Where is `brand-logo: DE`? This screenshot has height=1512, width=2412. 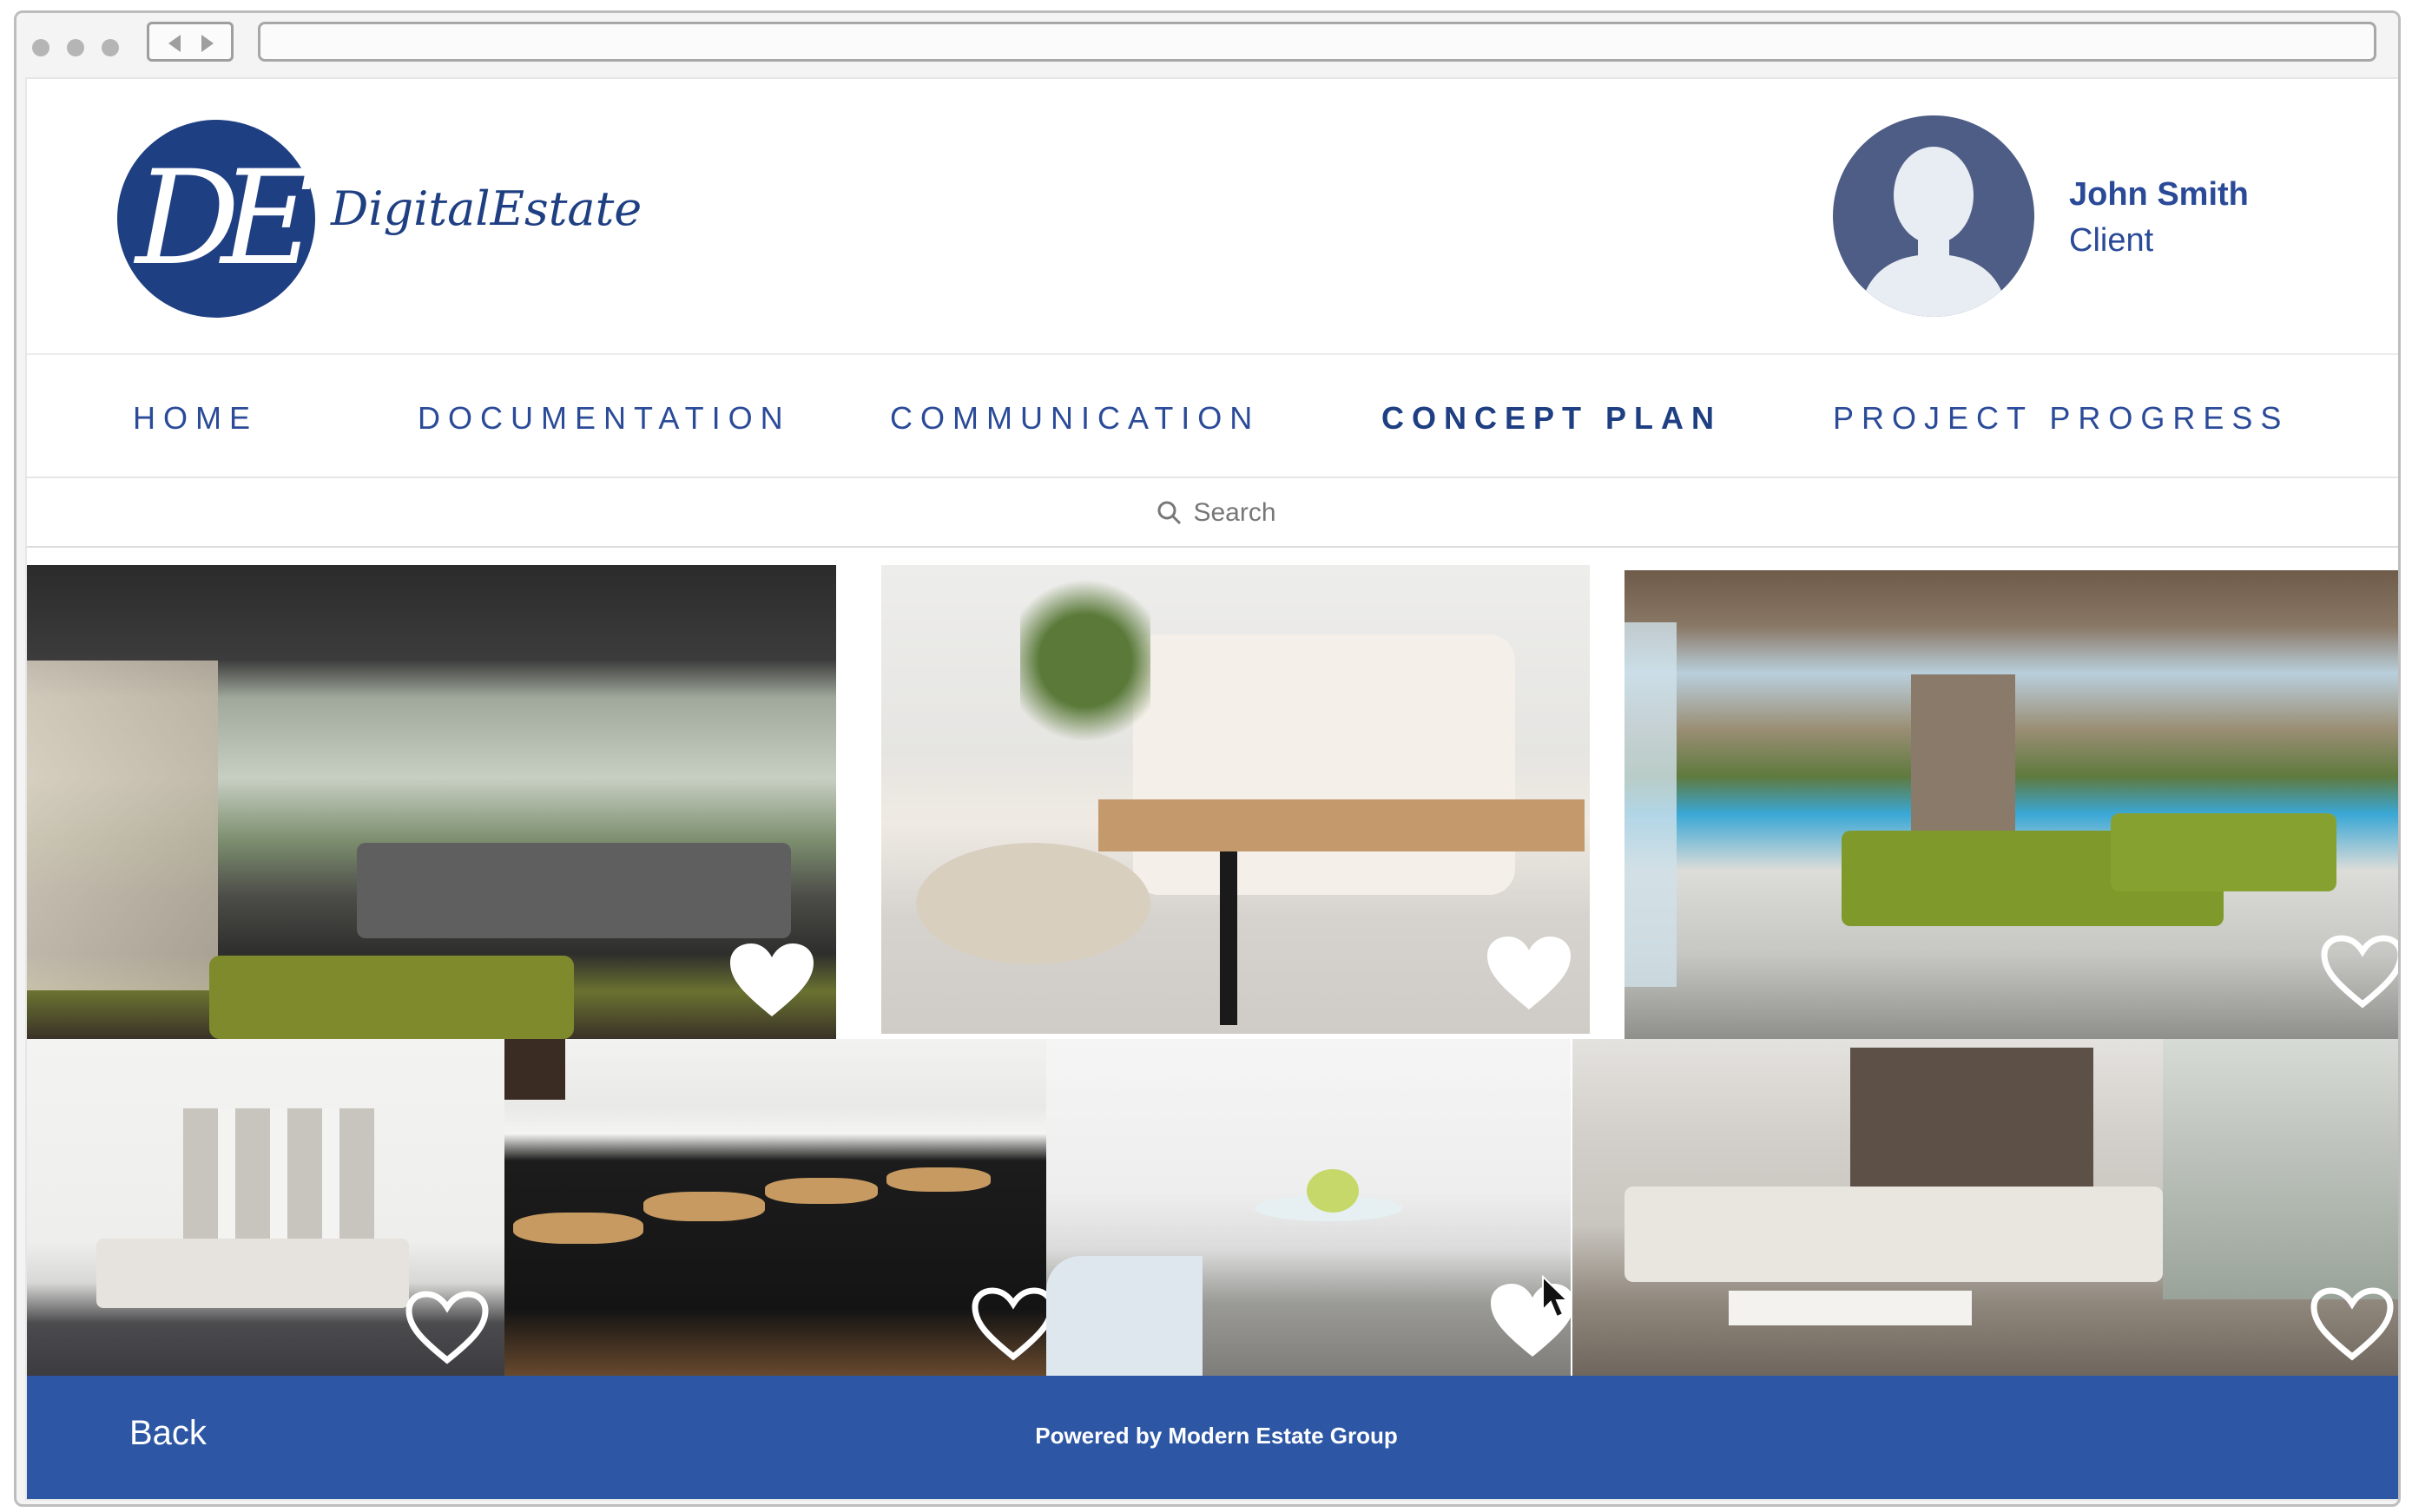 brand-logo: DE is located at coordinates (216, 219).